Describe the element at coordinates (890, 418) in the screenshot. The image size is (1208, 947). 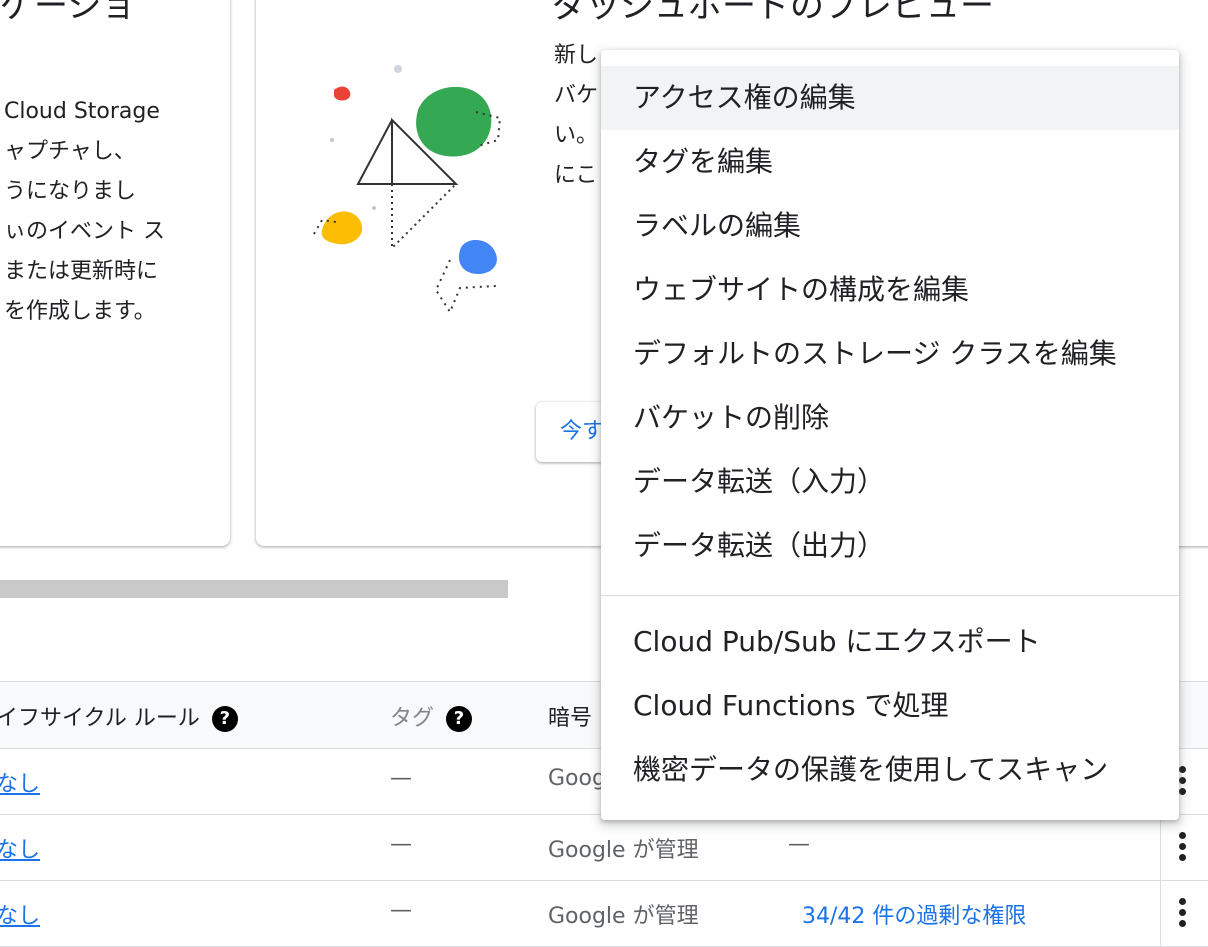
I see `menu-item-delete-bucket: バケットの削除` at that location.